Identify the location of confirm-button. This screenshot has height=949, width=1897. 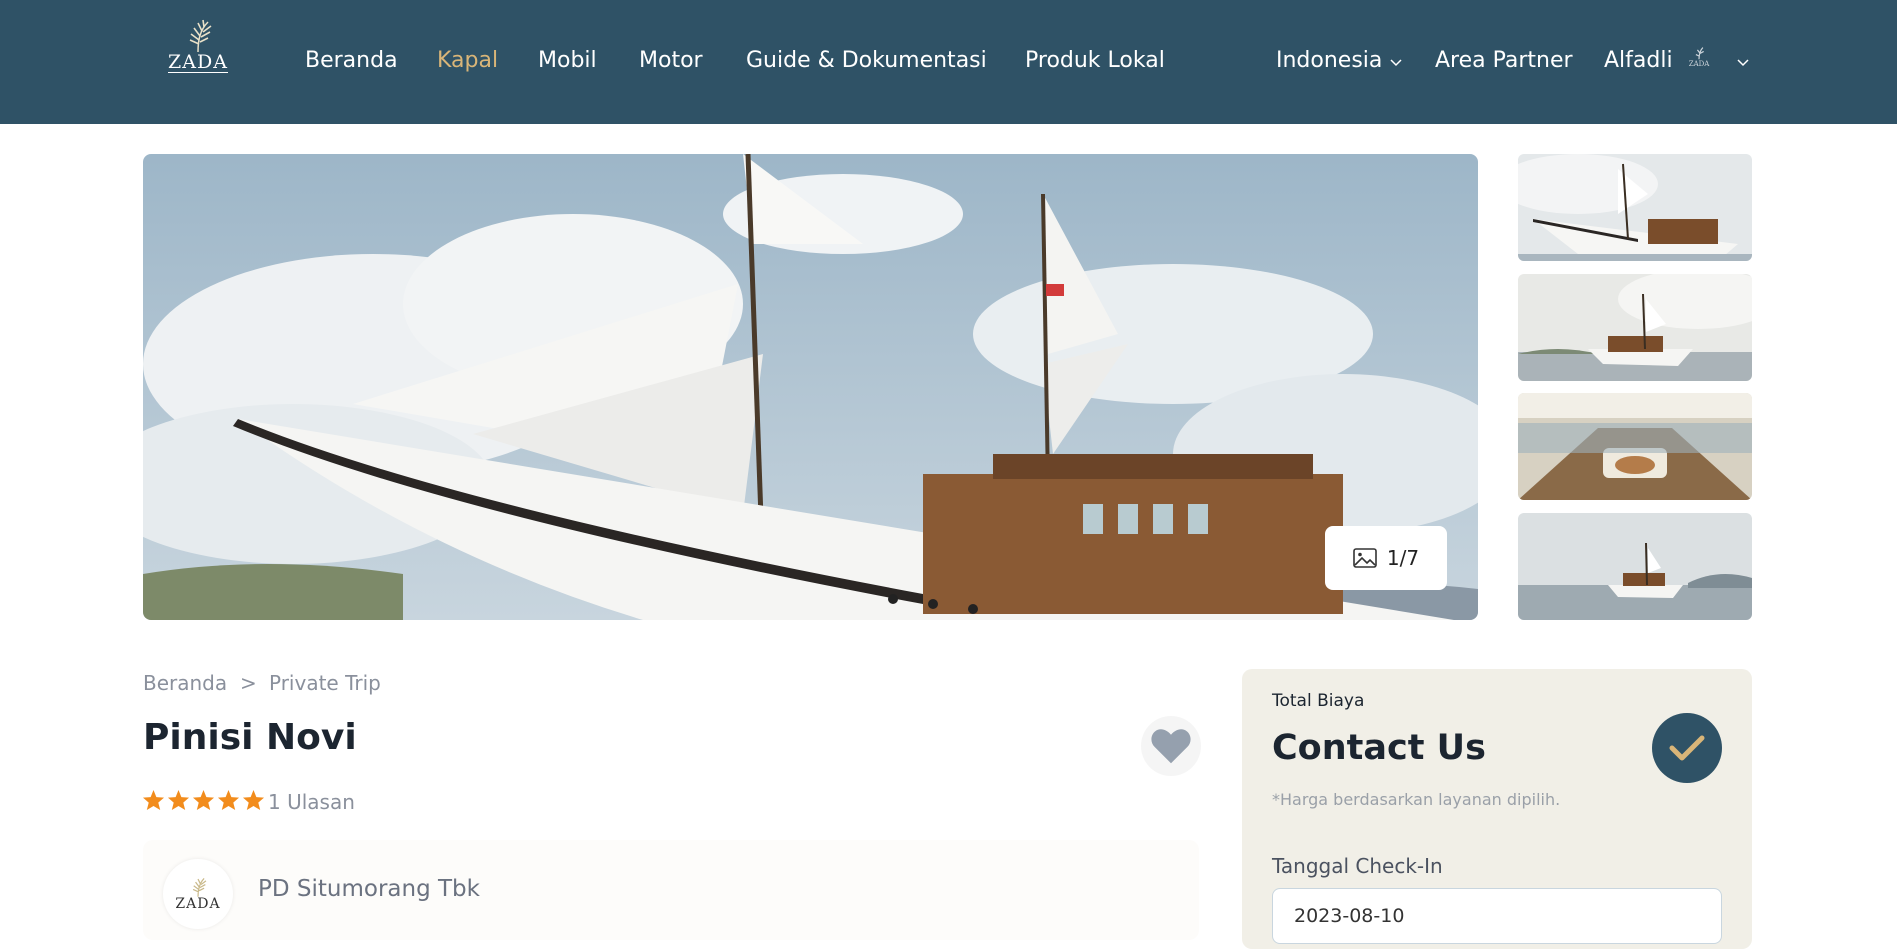
(1687, 748).